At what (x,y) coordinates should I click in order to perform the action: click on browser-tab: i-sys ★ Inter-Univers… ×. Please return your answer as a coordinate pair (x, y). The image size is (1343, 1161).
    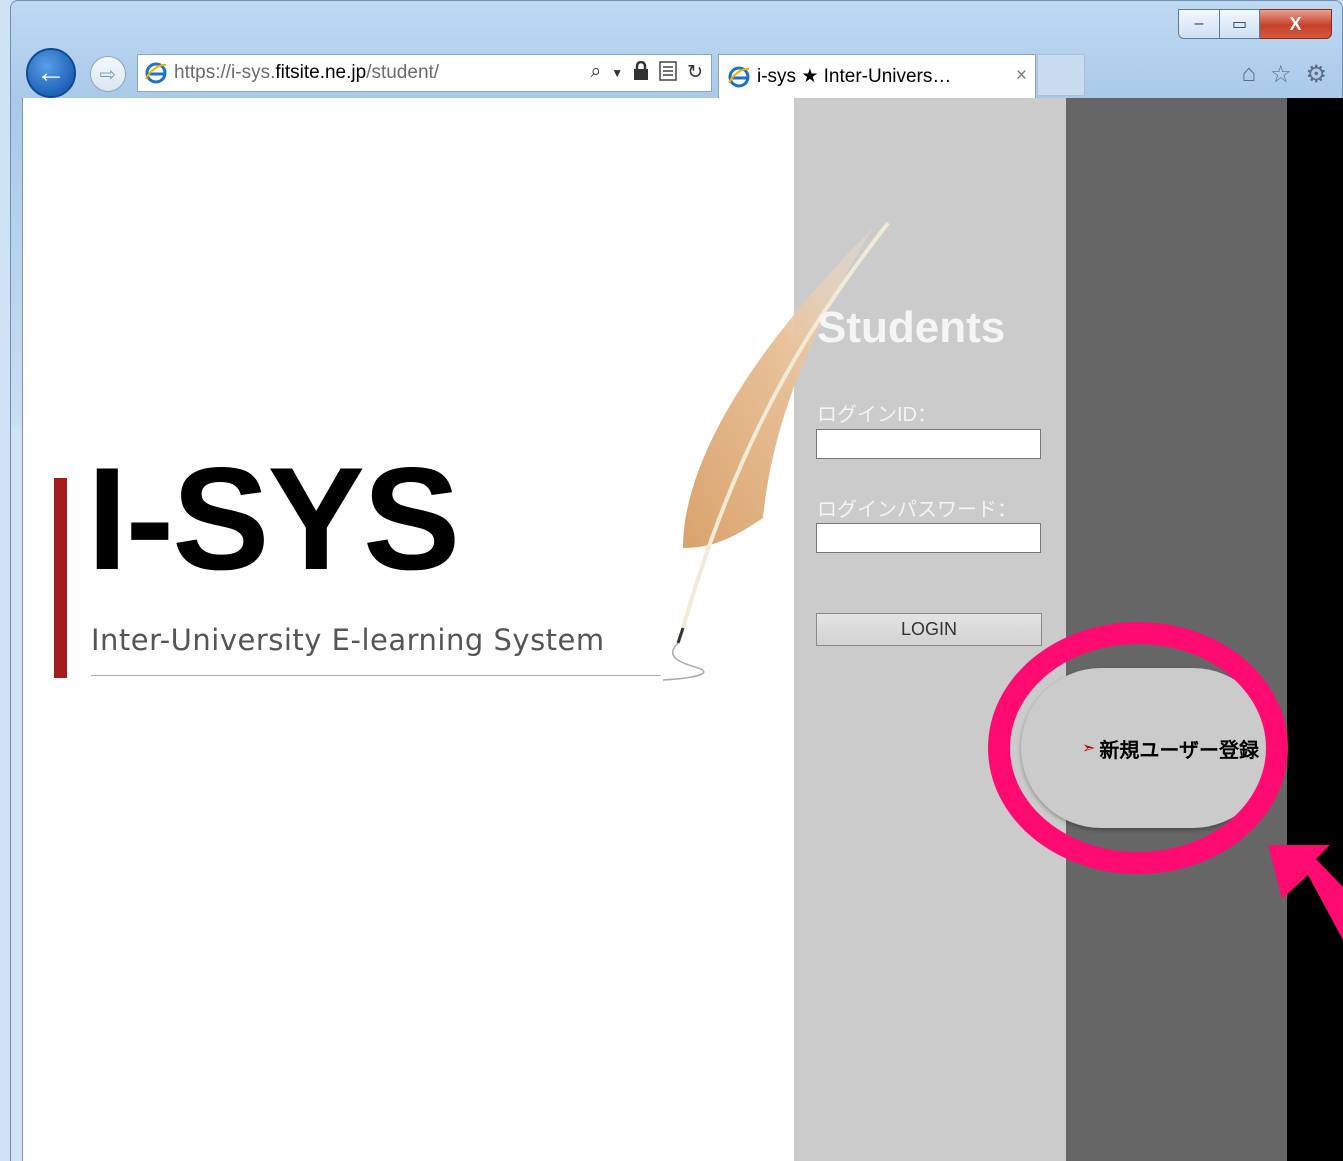
    Looking at the image, I should click on (877, 76).